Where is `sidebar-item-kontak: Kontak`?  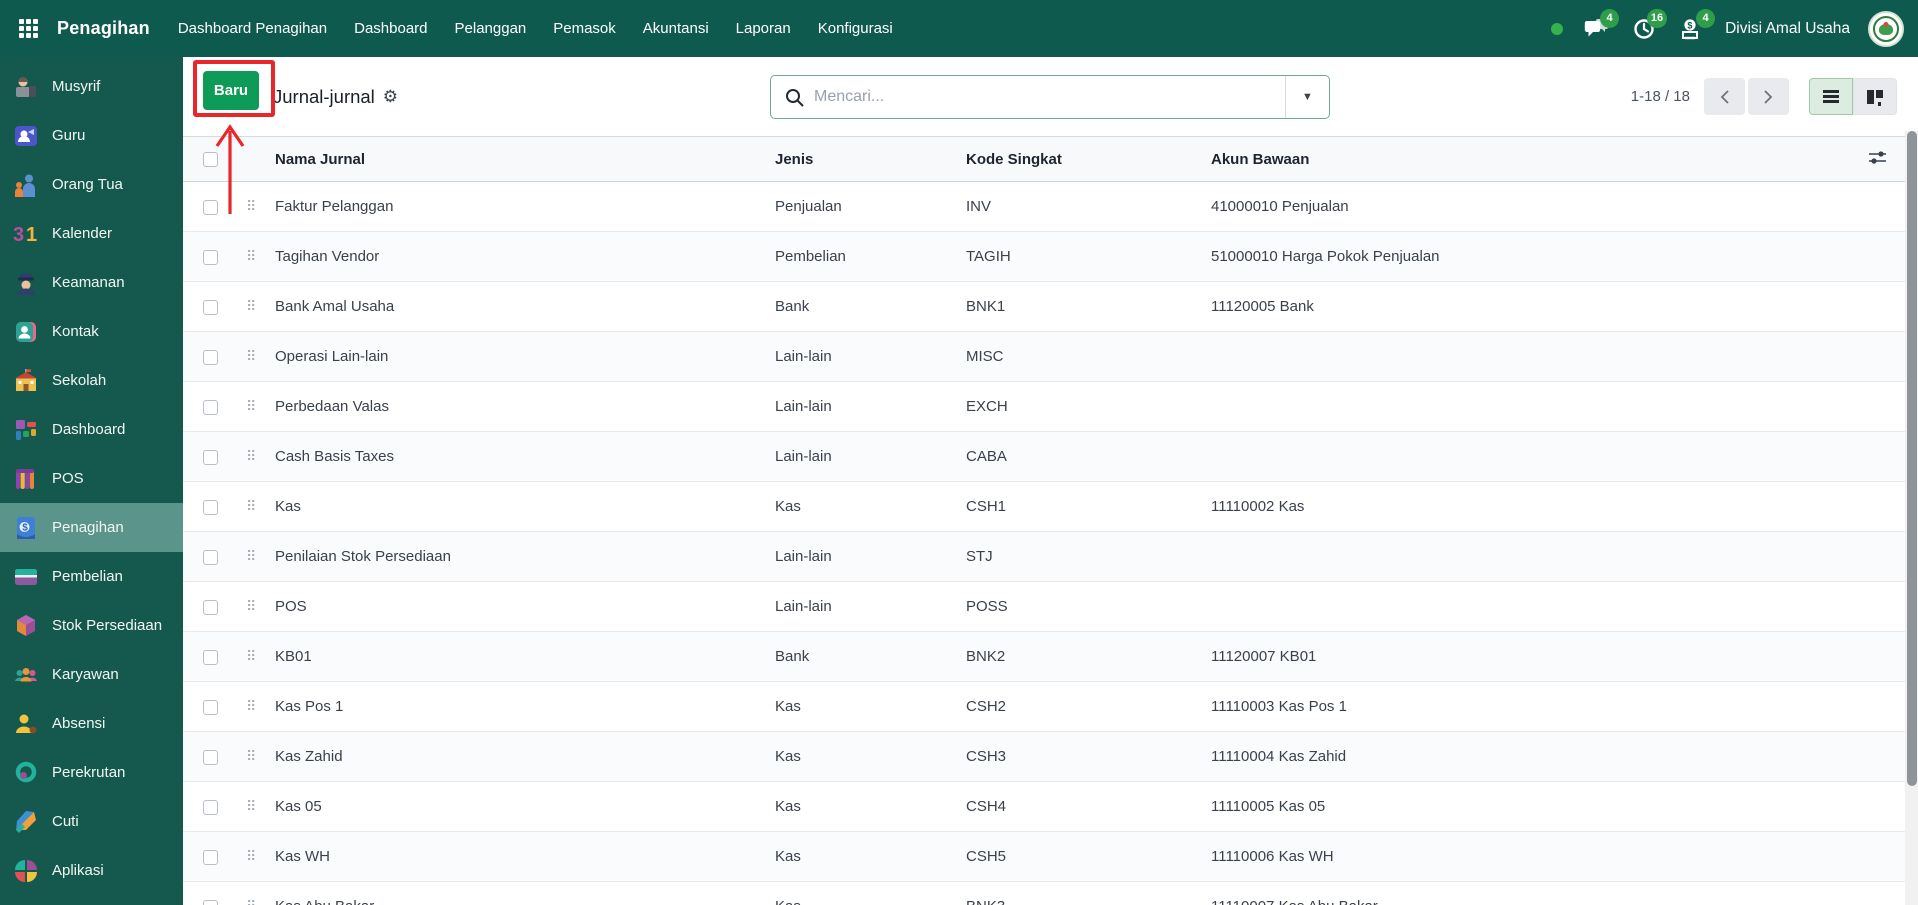 sidebar-item-kontak: Kontak is located at coordinates (91, 331).